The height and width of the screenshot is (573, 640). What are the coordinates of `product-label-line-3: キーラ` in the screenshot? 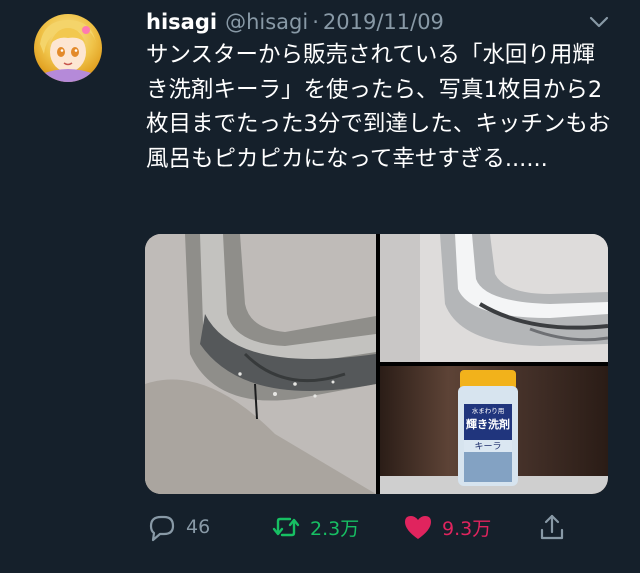 It's located at (487, 446).